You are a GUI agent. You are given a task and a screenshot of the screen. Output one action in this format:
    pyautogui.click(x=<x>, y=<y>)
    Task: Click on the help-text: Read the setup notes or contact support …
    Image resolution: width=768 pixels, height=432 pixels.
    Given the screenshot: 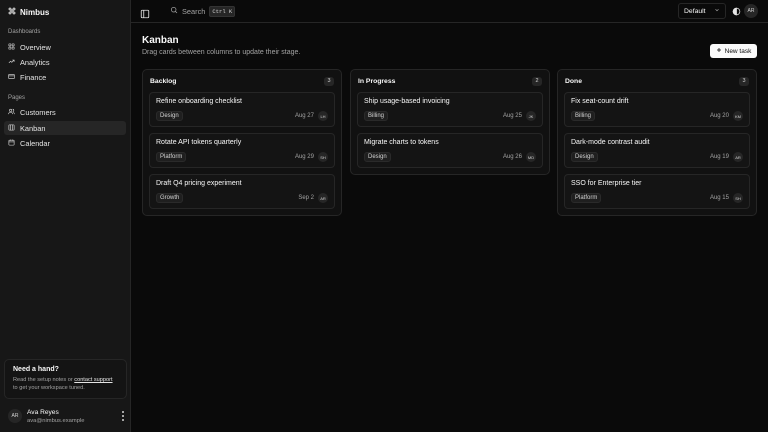 What is the action you would take?
    pyautogui.click(x=65, y=384)
    